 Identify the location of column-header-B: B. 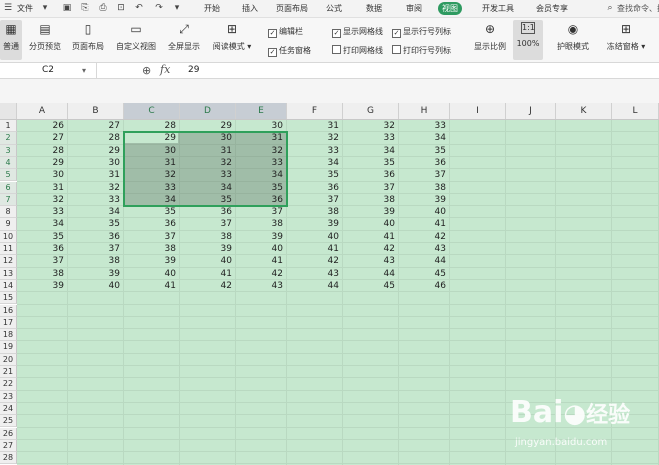
(96, 111).